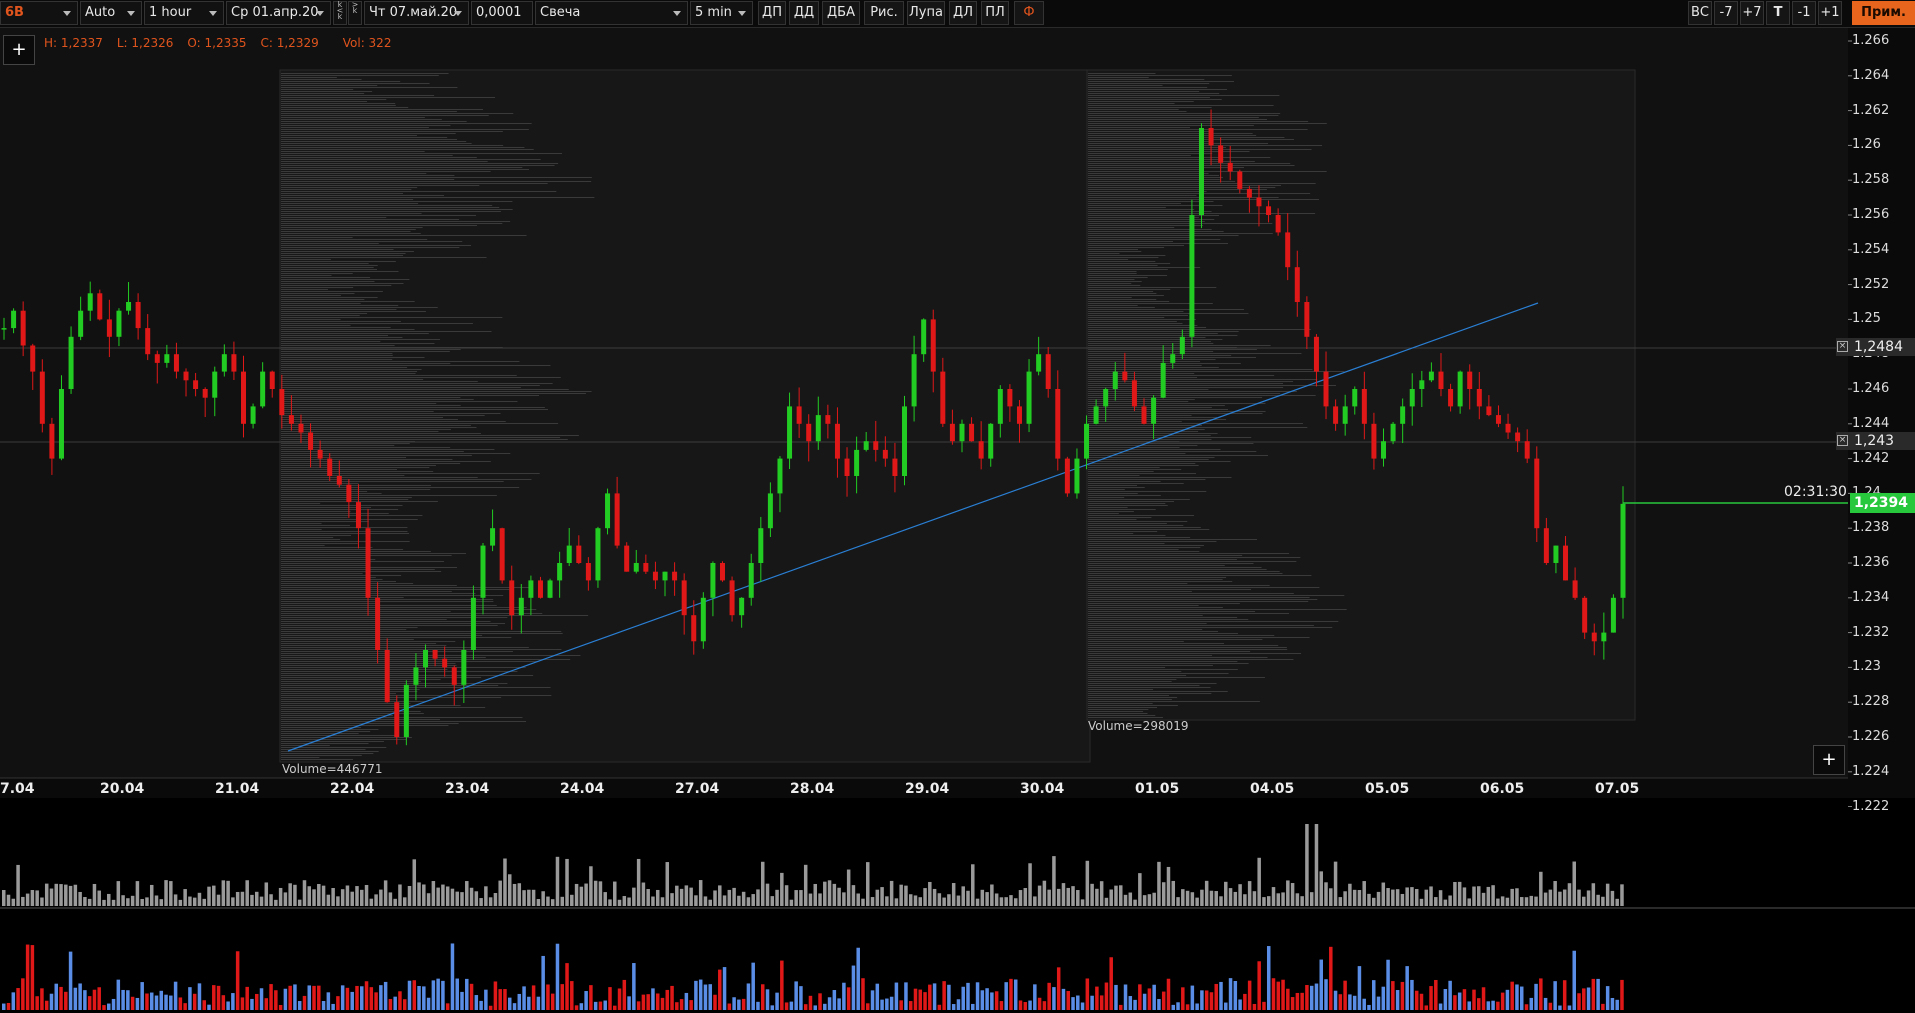 Image resolution: width=1915 pixels, height=1013 pixels. I want to click on plus1-button: +1, so click(1830, 13).